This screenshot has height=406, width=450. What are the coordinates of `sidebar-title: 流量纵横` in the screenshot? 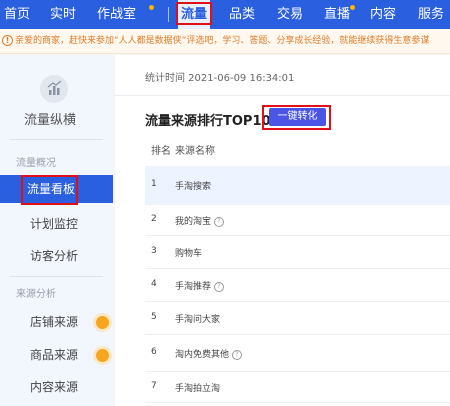 It's located at (49, 120).